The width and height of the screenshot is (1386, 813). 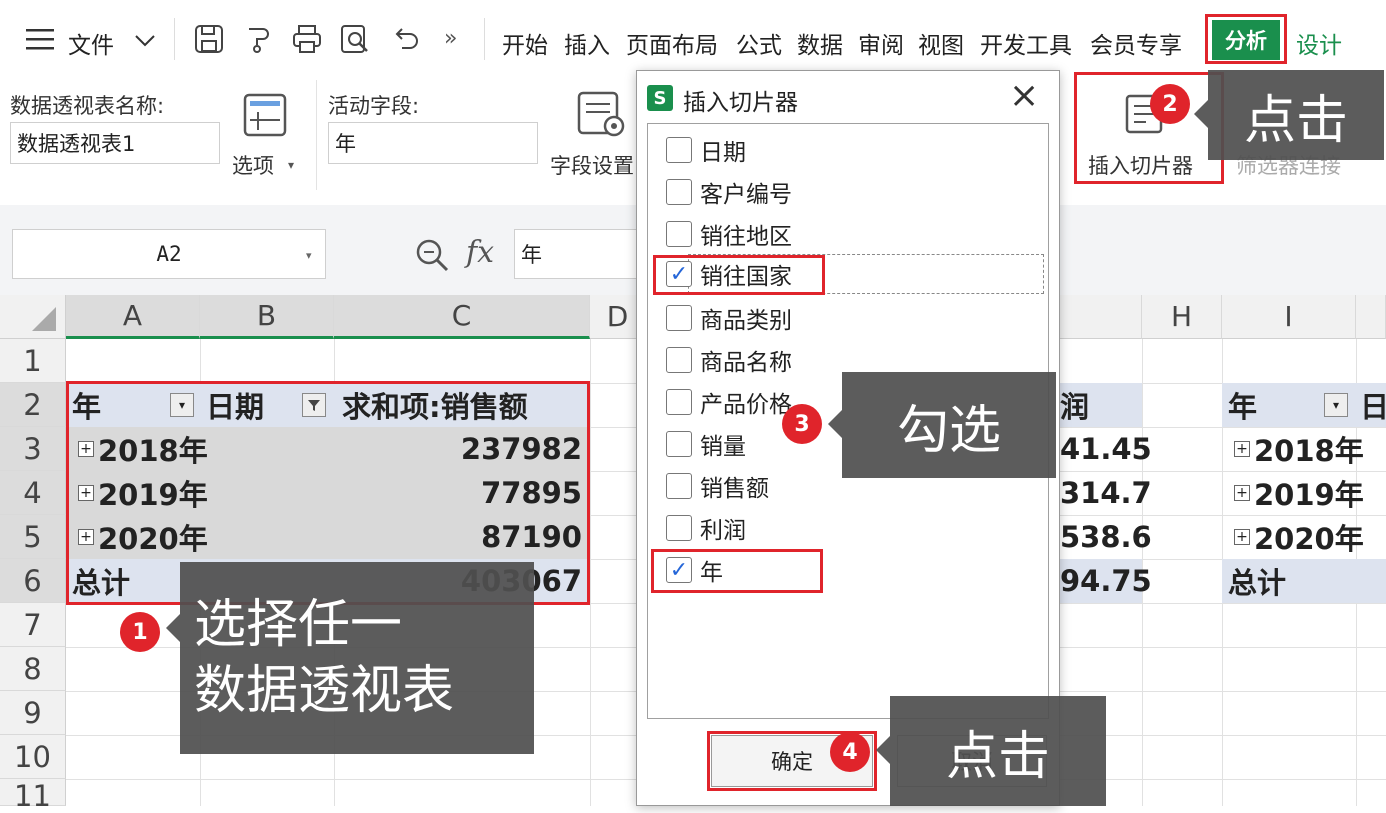 What do you see at coordinates (253, 165) in the screenshot?
I see `options-button: 选项` at bounding box center [253, 165].